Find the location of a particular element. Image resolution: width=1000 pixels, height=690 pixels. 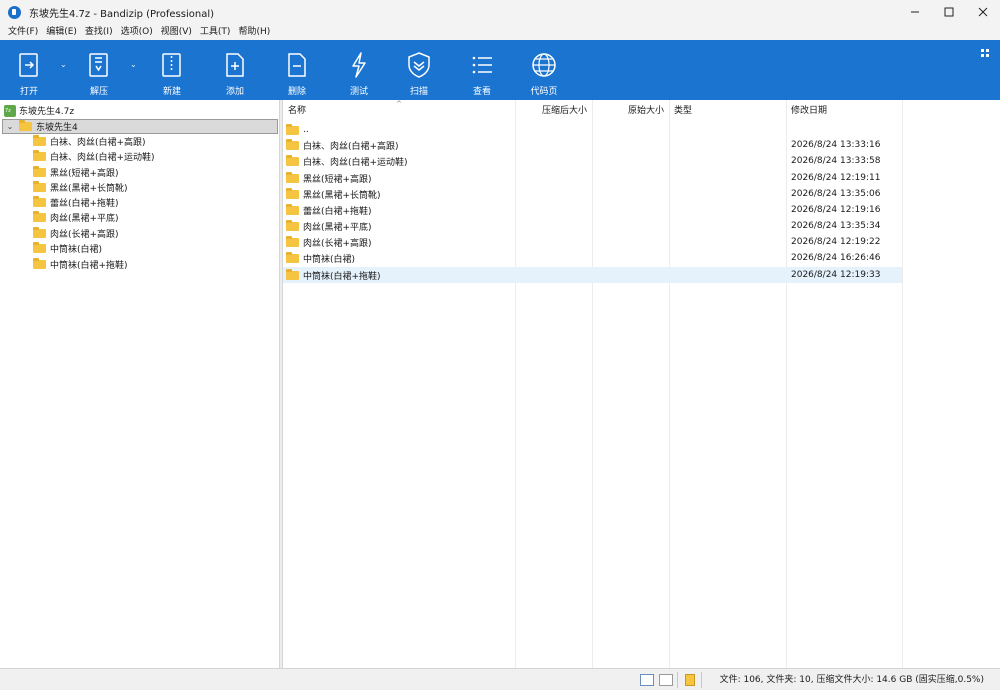

menu-view: 视图(V) is located at coordinates (176, 32).